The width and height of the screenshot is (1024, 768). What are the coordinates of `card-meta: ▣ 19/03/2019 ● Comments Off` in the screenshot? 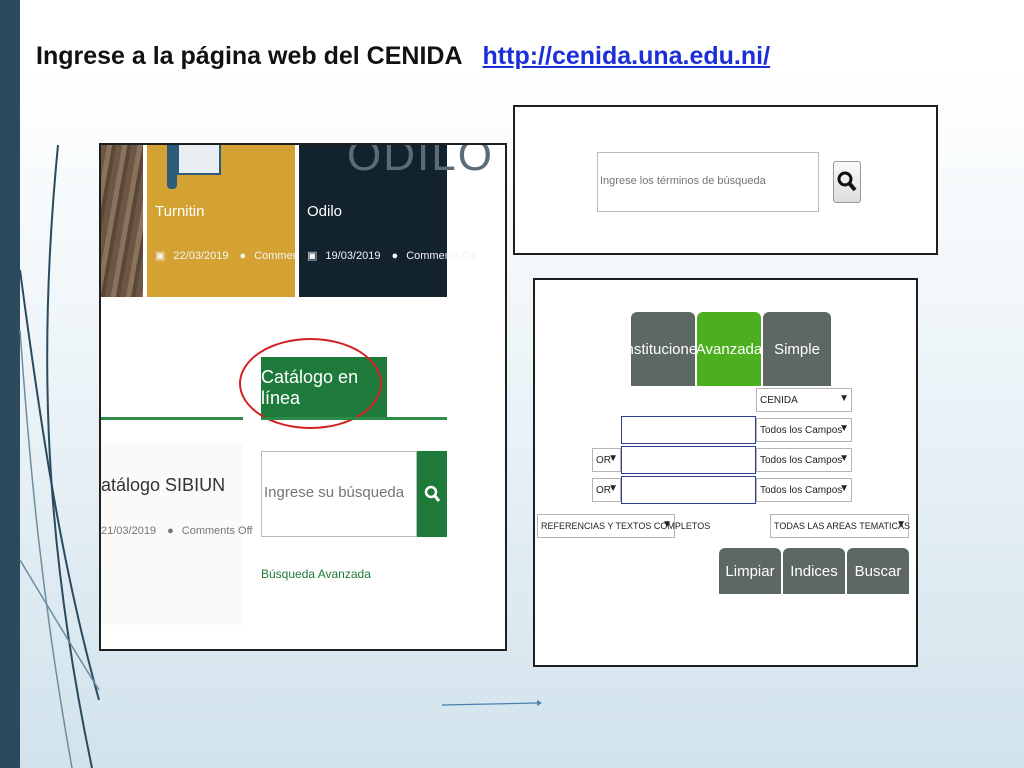 It's located at (396, 255).